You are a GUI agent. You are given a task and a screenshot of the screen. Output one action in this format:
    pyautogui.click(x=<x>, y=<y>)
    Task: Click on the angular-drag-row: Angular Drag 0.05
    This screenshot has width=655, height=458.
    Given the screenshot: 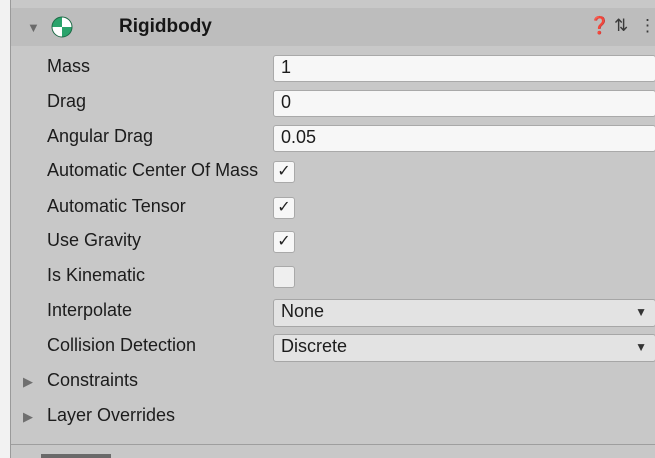 What is the action you would take?
    pyautogui.click(x=333, y=139)
    